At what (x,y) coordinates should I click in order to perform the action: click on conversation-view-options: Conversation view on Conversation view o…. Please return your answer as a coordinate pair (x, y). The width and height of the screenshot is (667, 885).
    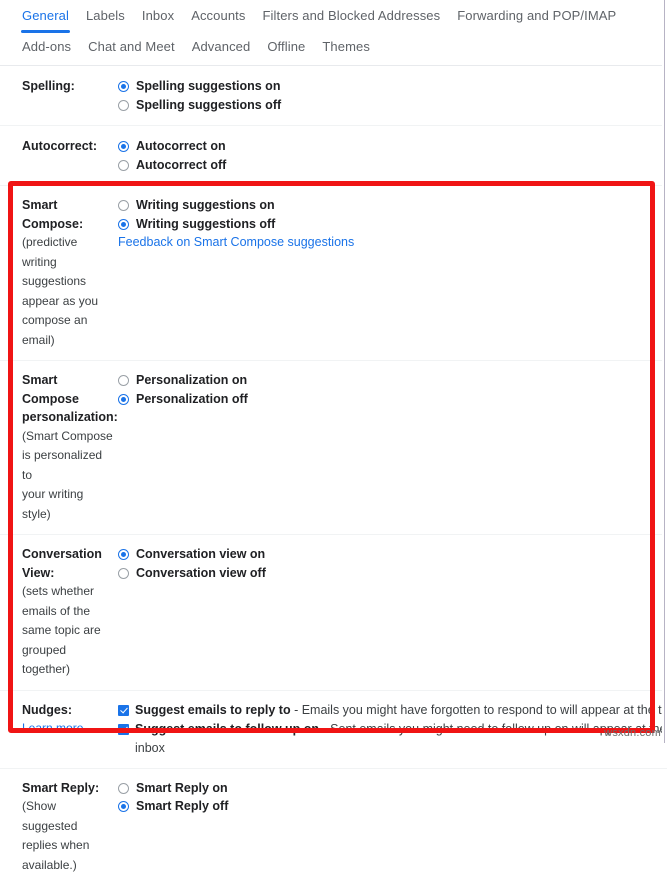
    Looking at the image, I should click on (392, 563).